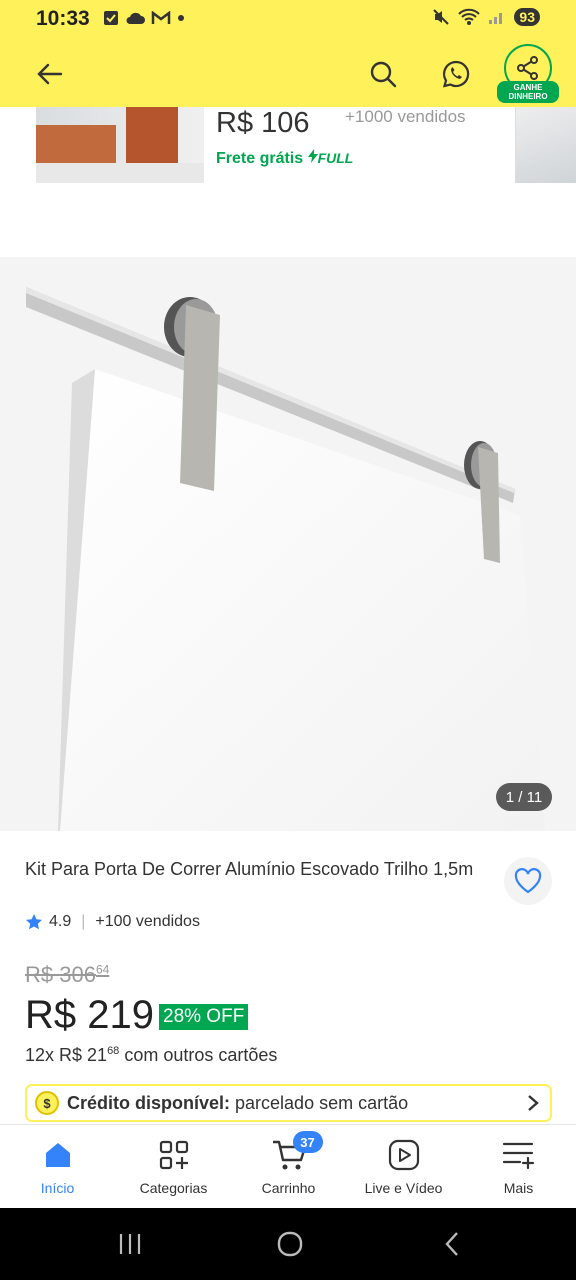 This screenshot has width=576, height=1280. I want to click on installments-cents: 68, so click(113, 1051).